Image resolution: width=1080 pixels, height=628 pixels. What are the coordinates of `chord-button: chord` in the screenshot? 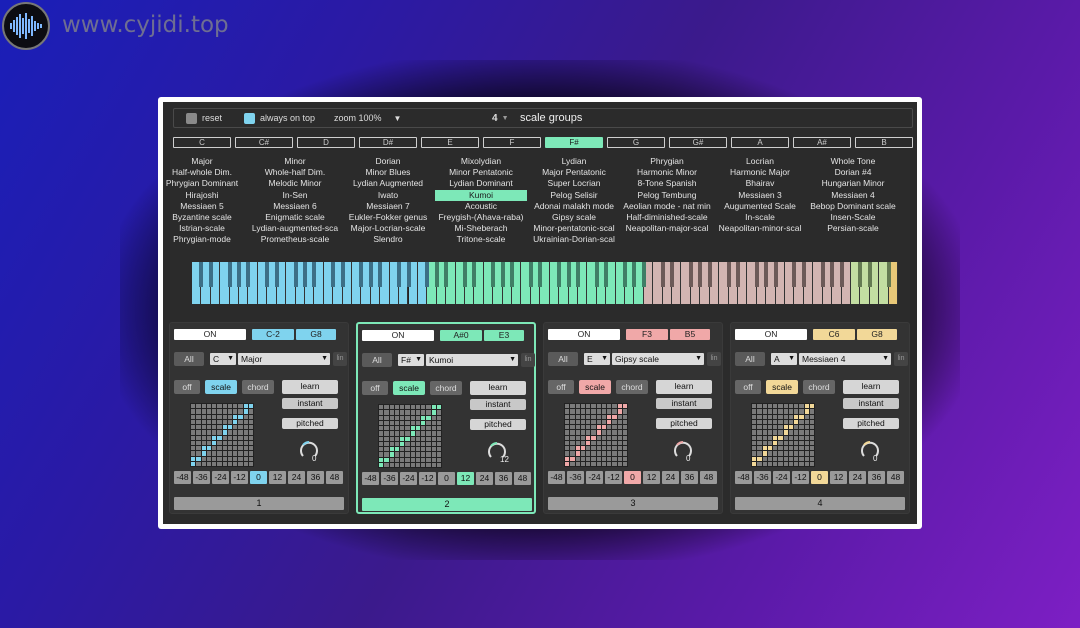 It's located at (632, 387).